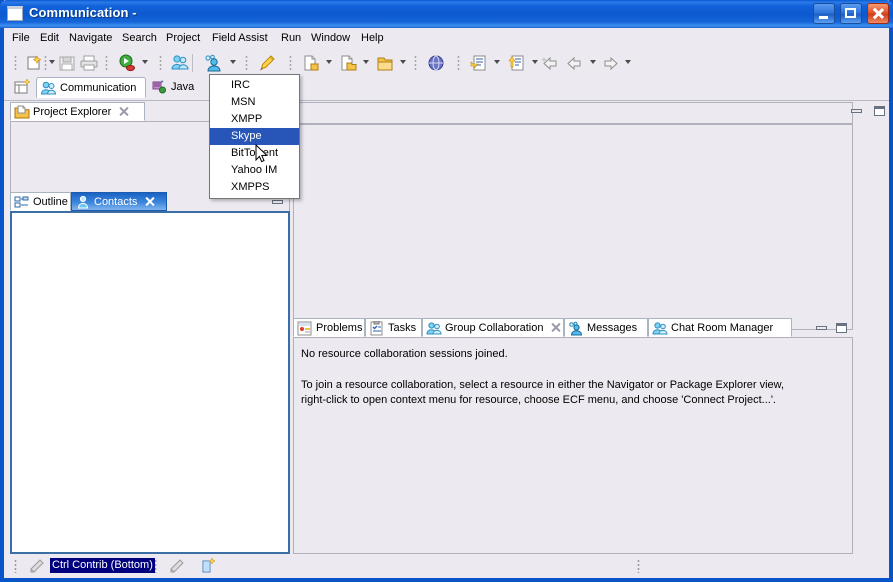  I want to click on prev-nav-dropdown-arrow, so click(593, 62).